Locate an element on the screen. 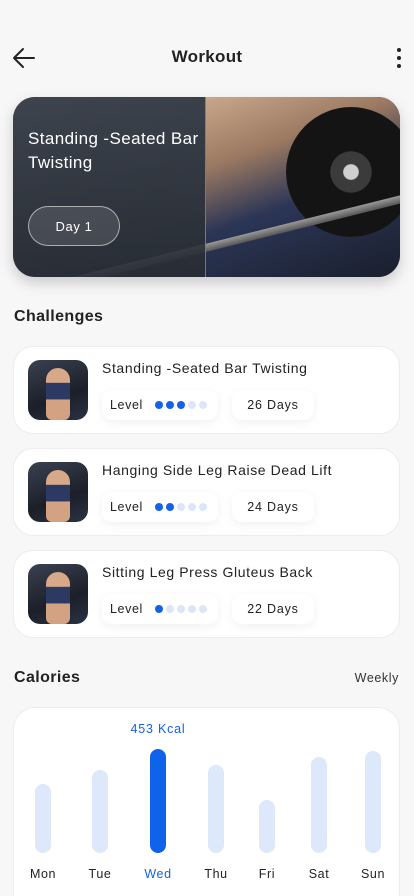 This screenshot has height=896, width=414. challenges-heading: Challenges is located at coordinates (59, 316).